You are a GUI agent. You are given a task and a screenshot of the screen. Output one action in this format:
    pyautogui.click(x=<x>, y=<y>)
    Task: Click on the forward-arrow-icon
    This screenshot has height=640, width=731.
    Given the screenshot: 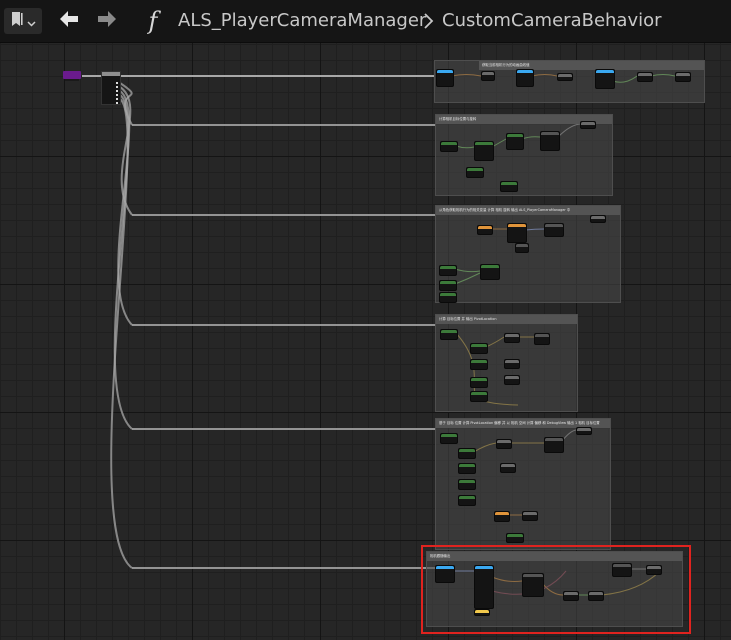 What is the action you would take?
    pyautogui.click(x=107, y=21)
    